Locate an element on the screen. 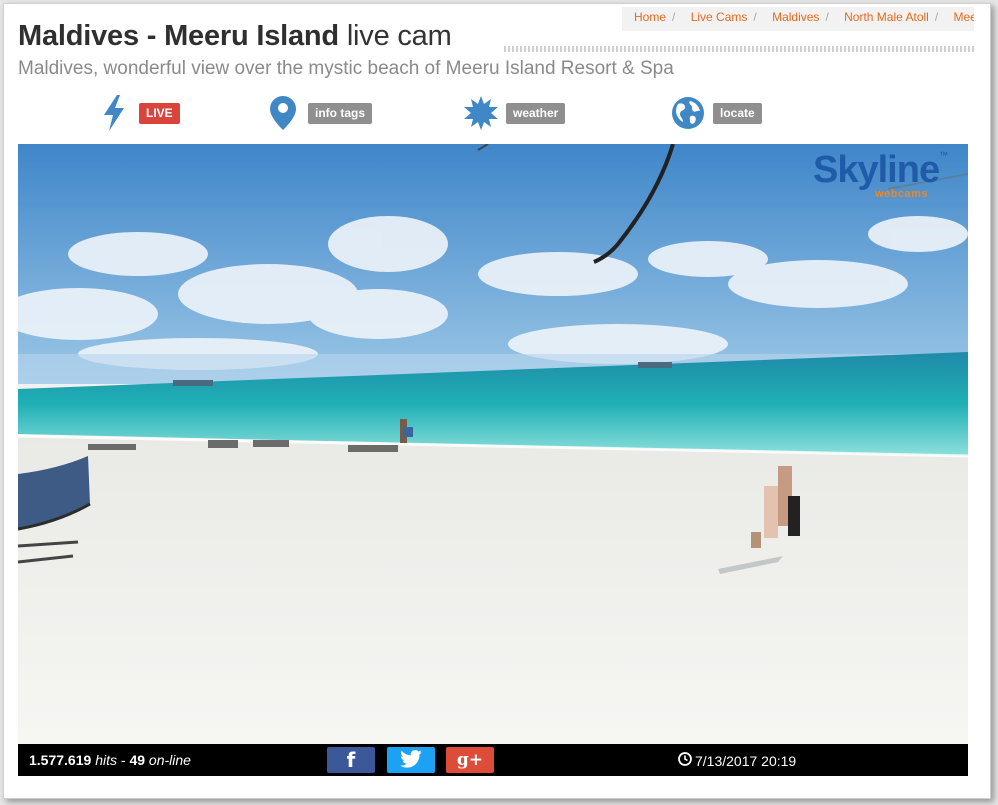 This screenshot has width=998, height=805. hits-counter: 1.577.619 hits - 49 on-line is located at coordinates (110, 760).